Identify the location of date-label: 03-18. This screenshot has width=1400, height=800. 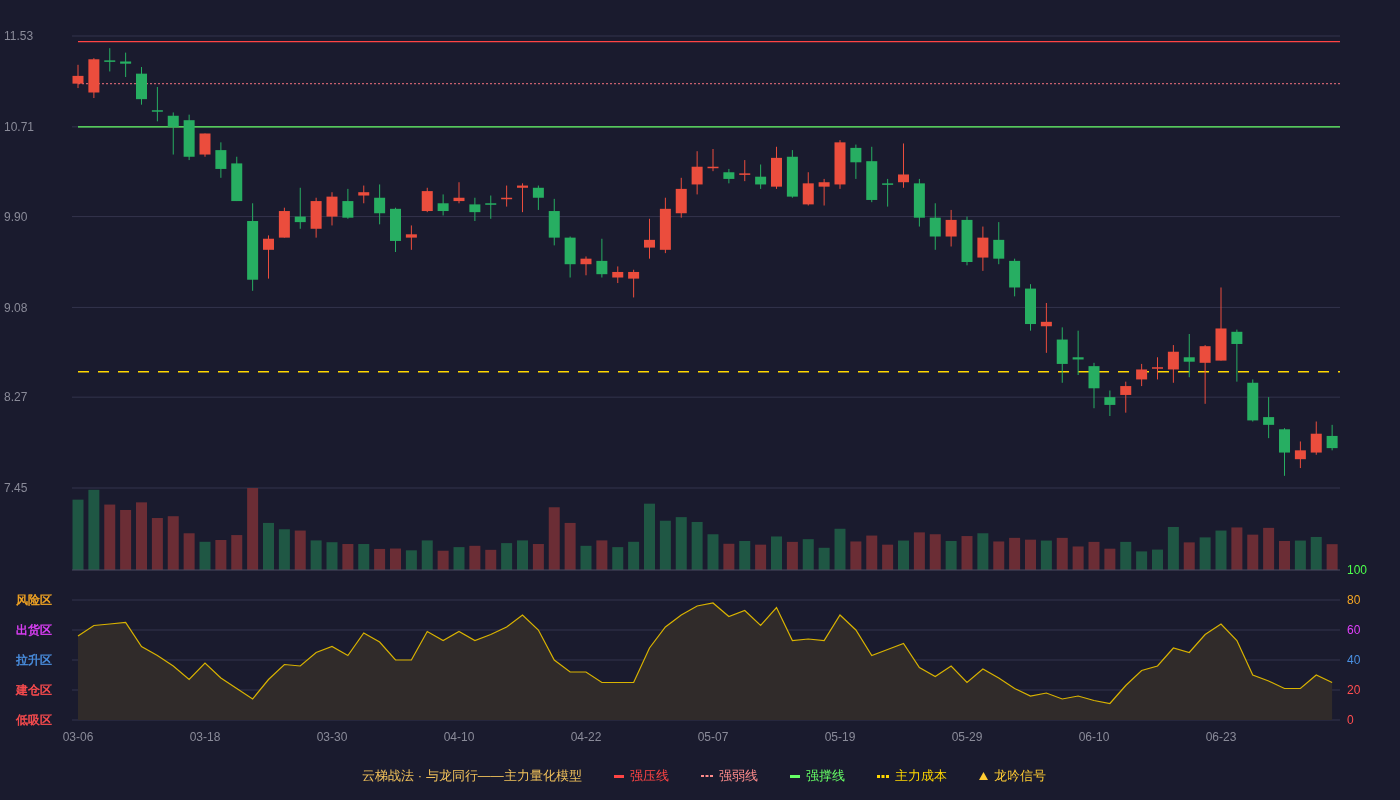
(205, 737).